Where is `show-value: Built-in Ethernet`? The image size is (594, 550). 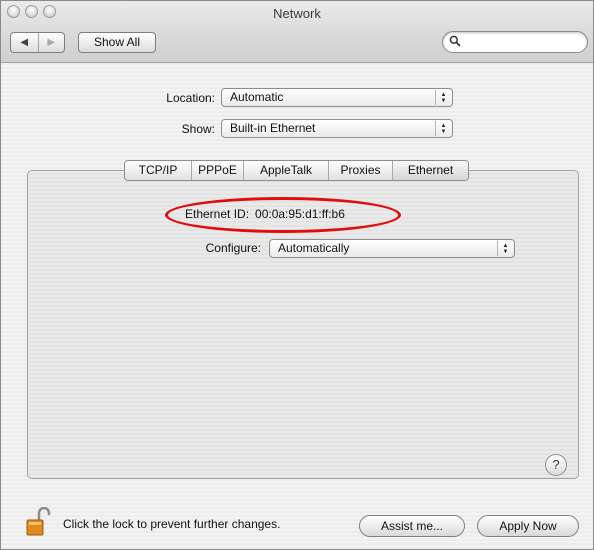
show-value: Built-in Ethernet is located at coordinates (273, 128).